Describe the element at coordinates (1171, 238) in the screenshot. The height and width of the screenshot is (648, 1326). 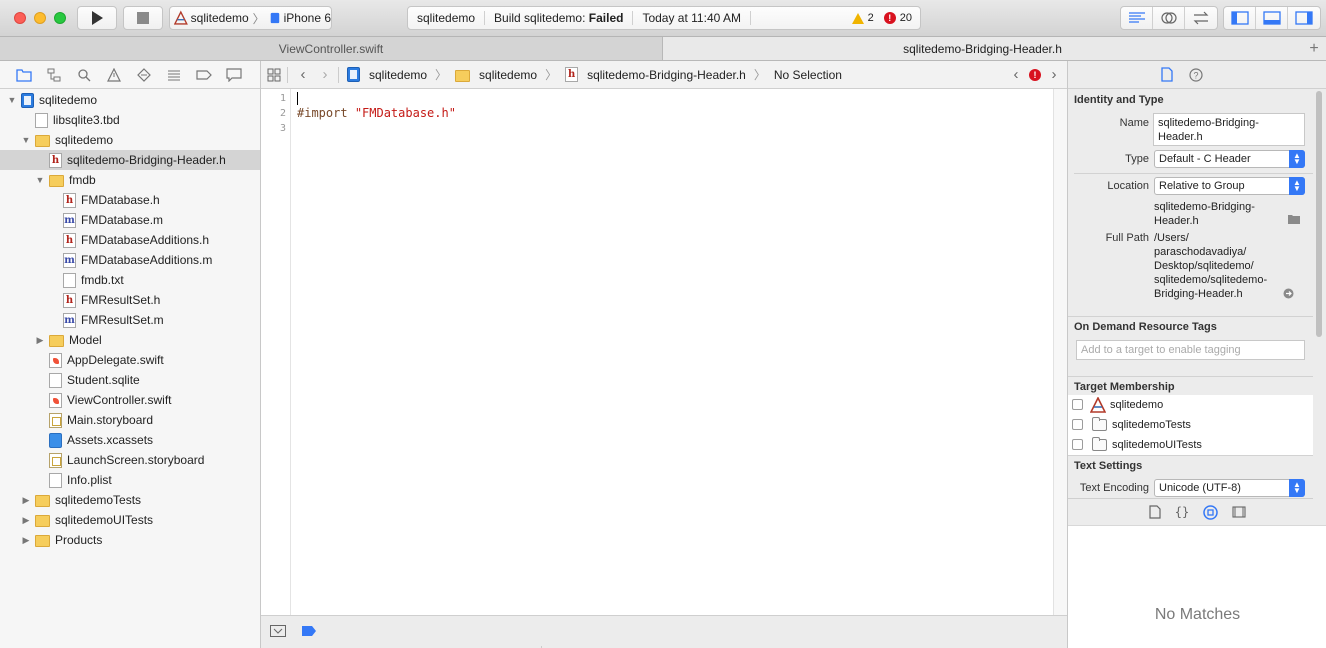
I see `full-path-line: /Users/` at that location.